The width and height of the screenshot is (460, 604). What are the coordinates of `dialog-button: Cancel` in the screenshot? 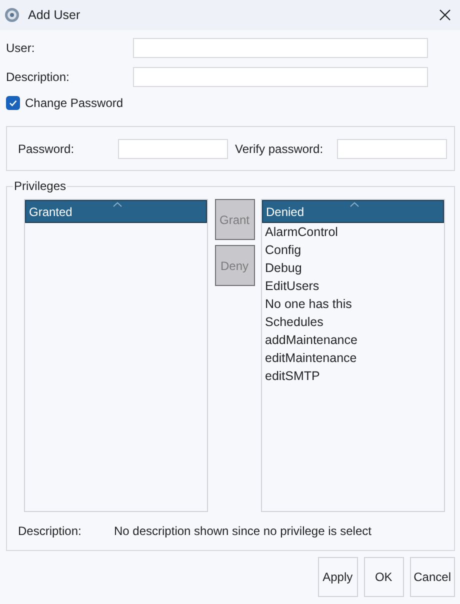 It's located at (432, 577).